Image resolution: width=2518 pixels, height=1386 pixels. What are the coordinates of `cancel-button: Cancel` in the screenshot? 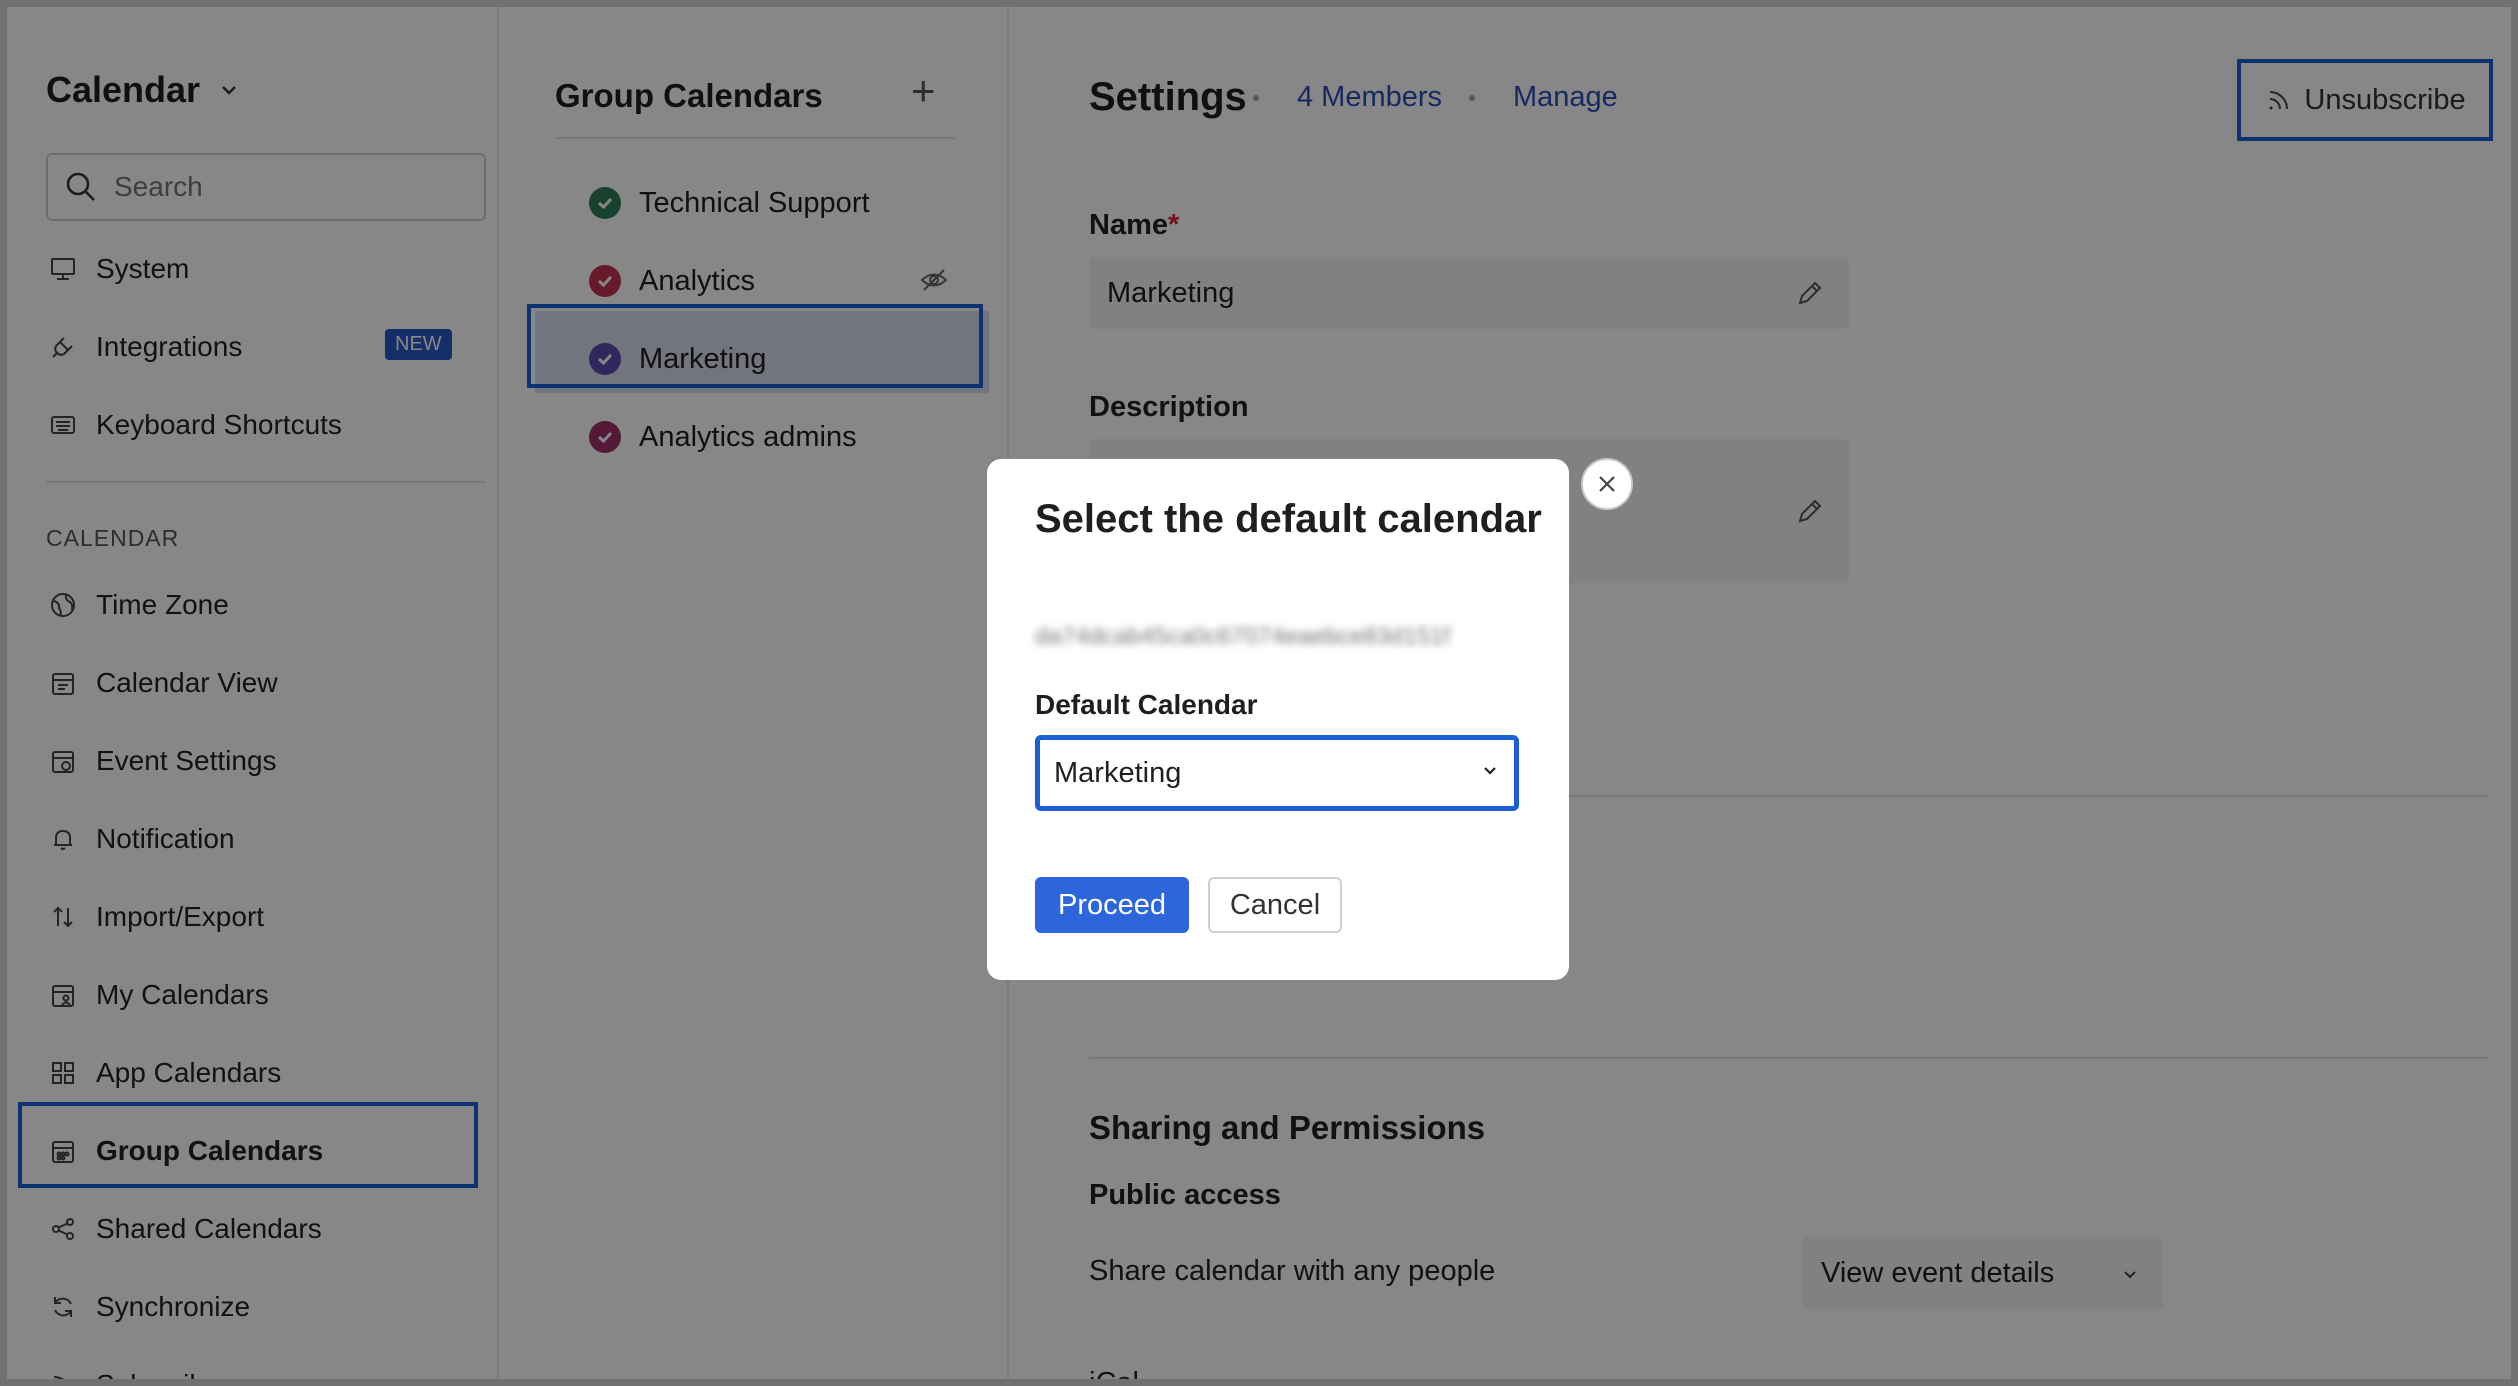 It's located at (1275, 905).